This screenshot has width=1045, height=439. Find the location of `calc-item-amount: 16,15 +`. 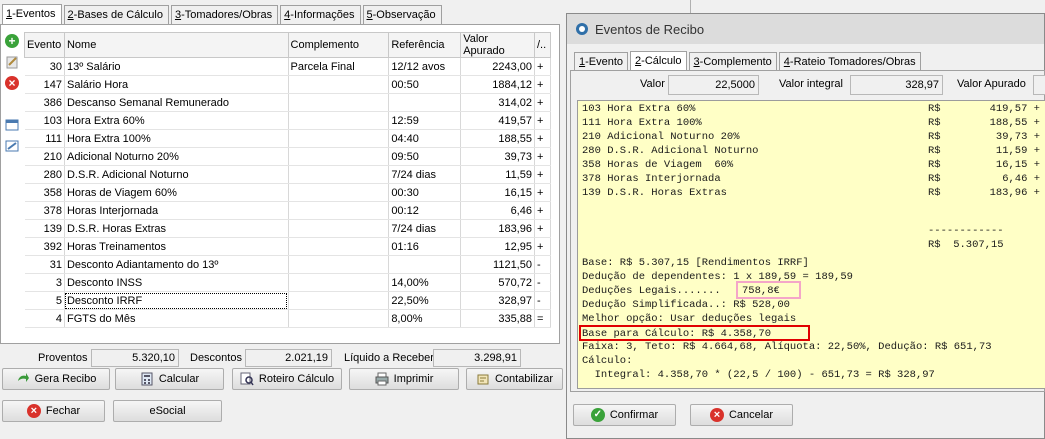

calc-item-amount: 16,15 + is located at coordinates (1017, 165).